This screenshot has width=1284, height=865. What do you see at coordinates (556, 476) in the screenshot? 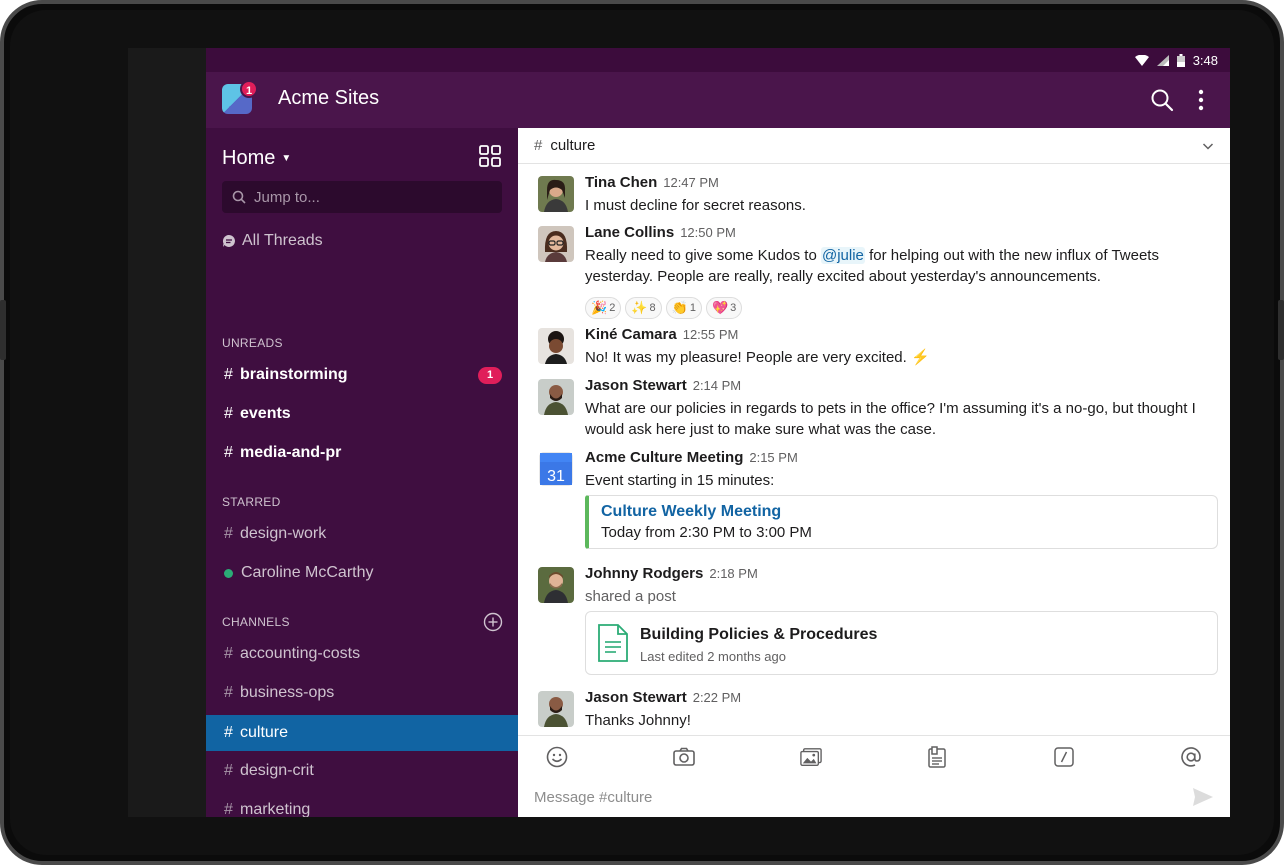
I see `calendar-day: 31` at bounding box center [556, 476].